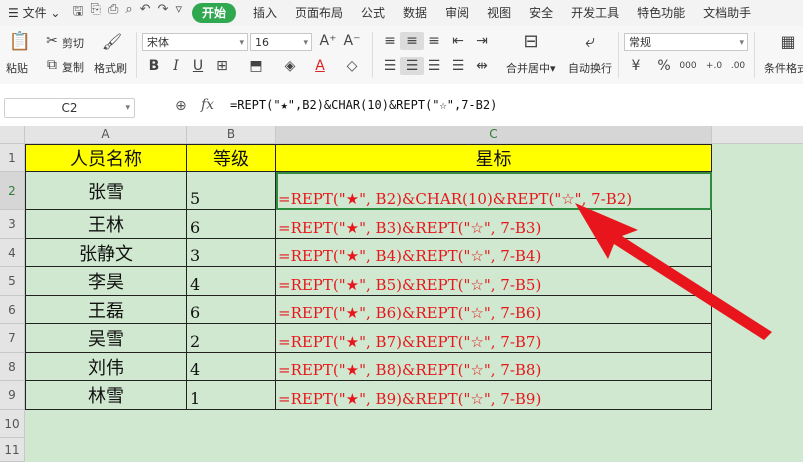 The height and width of the screenshot is (462, 803). What do you see at coordinates (727, 13) in the screenshot?
I see `tab-doc-assistant: 文档助手` at bounding box center [727, 13].